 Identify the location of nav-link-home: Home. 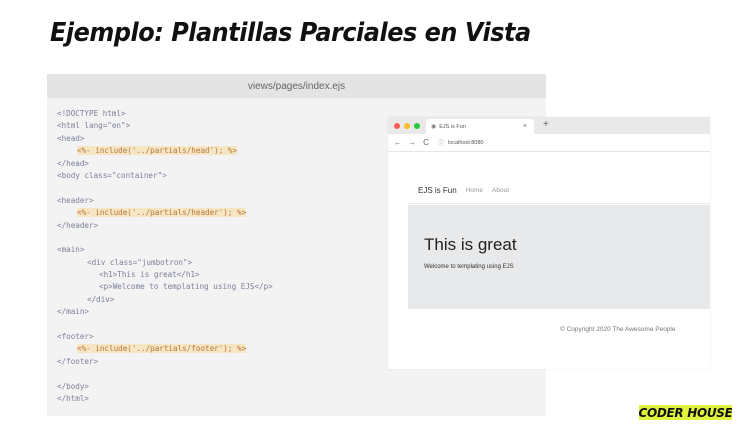
(474, 190).